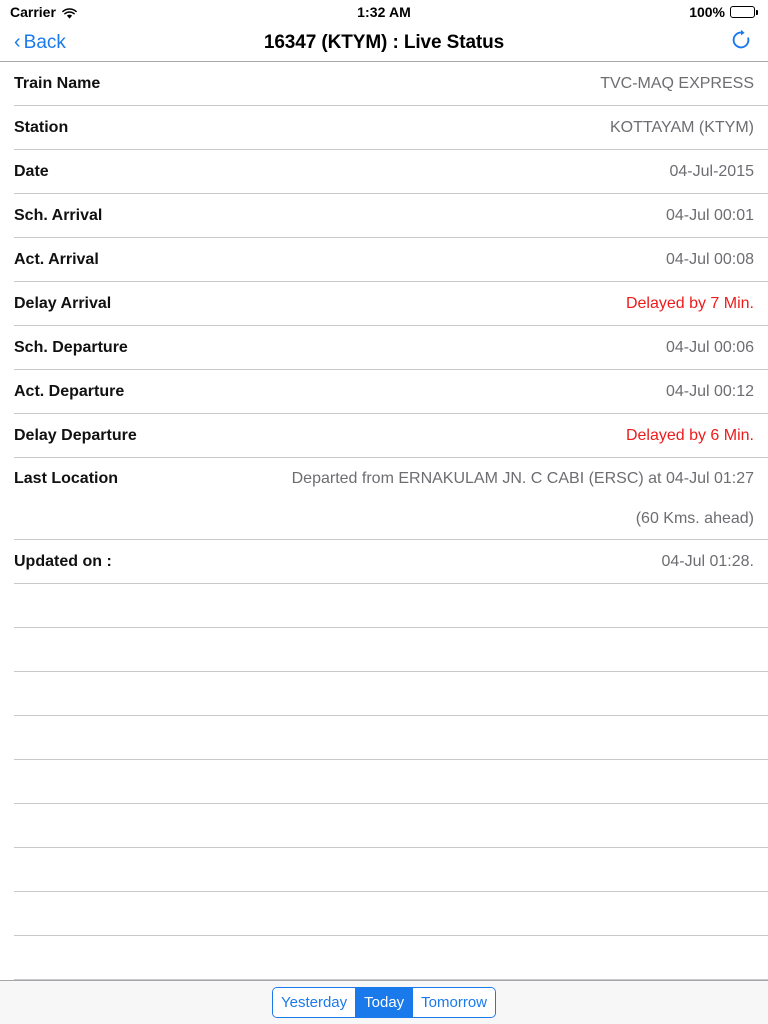 Image resolution: width=768 pixels, height=1024 pixels. I want to click on row-label: Sch. Arrival, so click(58, 215).